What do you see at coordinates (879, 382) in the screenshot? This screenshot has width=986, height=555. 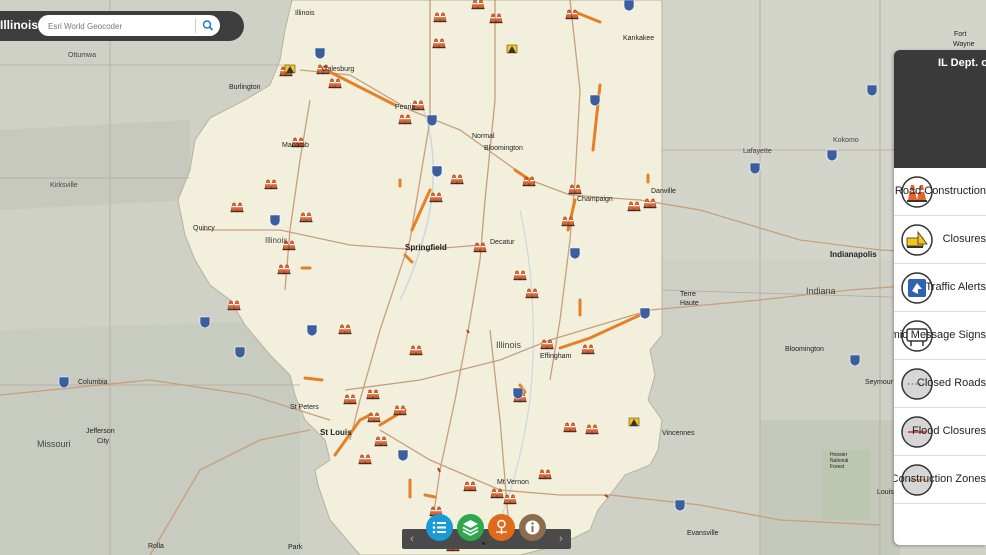 I see `label-seymour: Seymour` at bounding box center [879, 382].